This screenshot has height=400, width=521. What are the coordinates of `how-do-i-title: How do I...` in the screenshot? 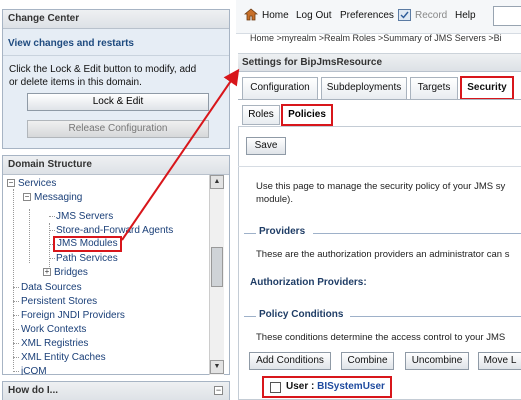 It's located at (116, 391).